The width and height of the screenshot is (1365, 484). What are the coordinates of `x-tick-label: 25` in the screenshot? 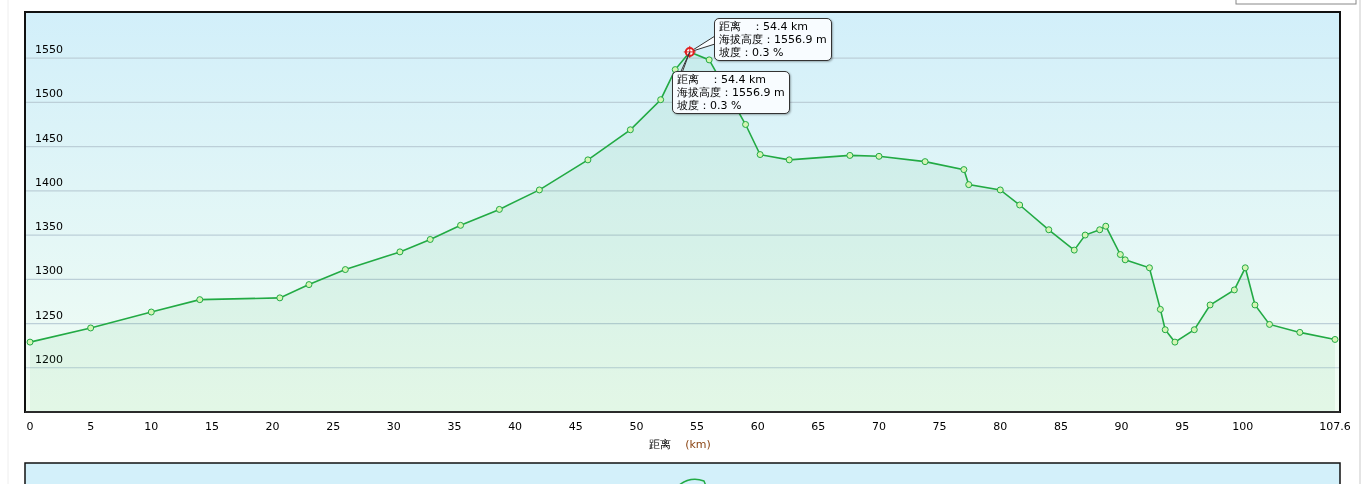 It's located at (333, 426).